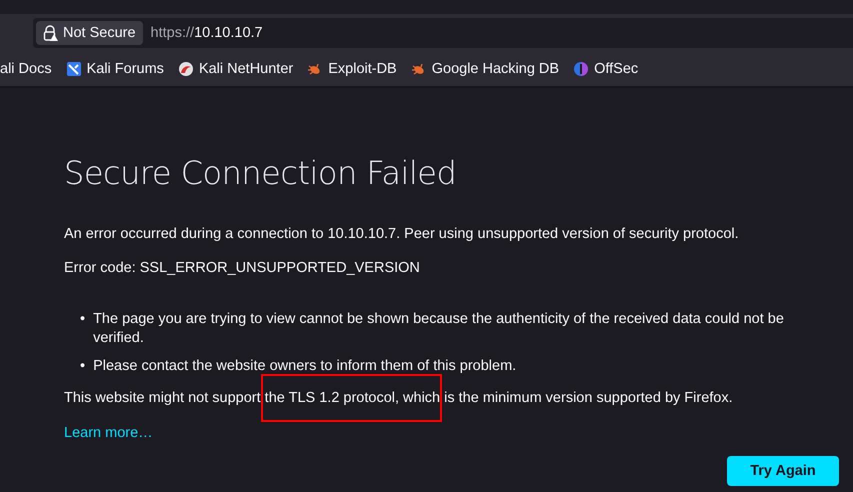 This screenshot has height=492, width=853. Describe the element at coordinates (50, 33) in the screenshot. I see `lock-warning-icon` at that location.